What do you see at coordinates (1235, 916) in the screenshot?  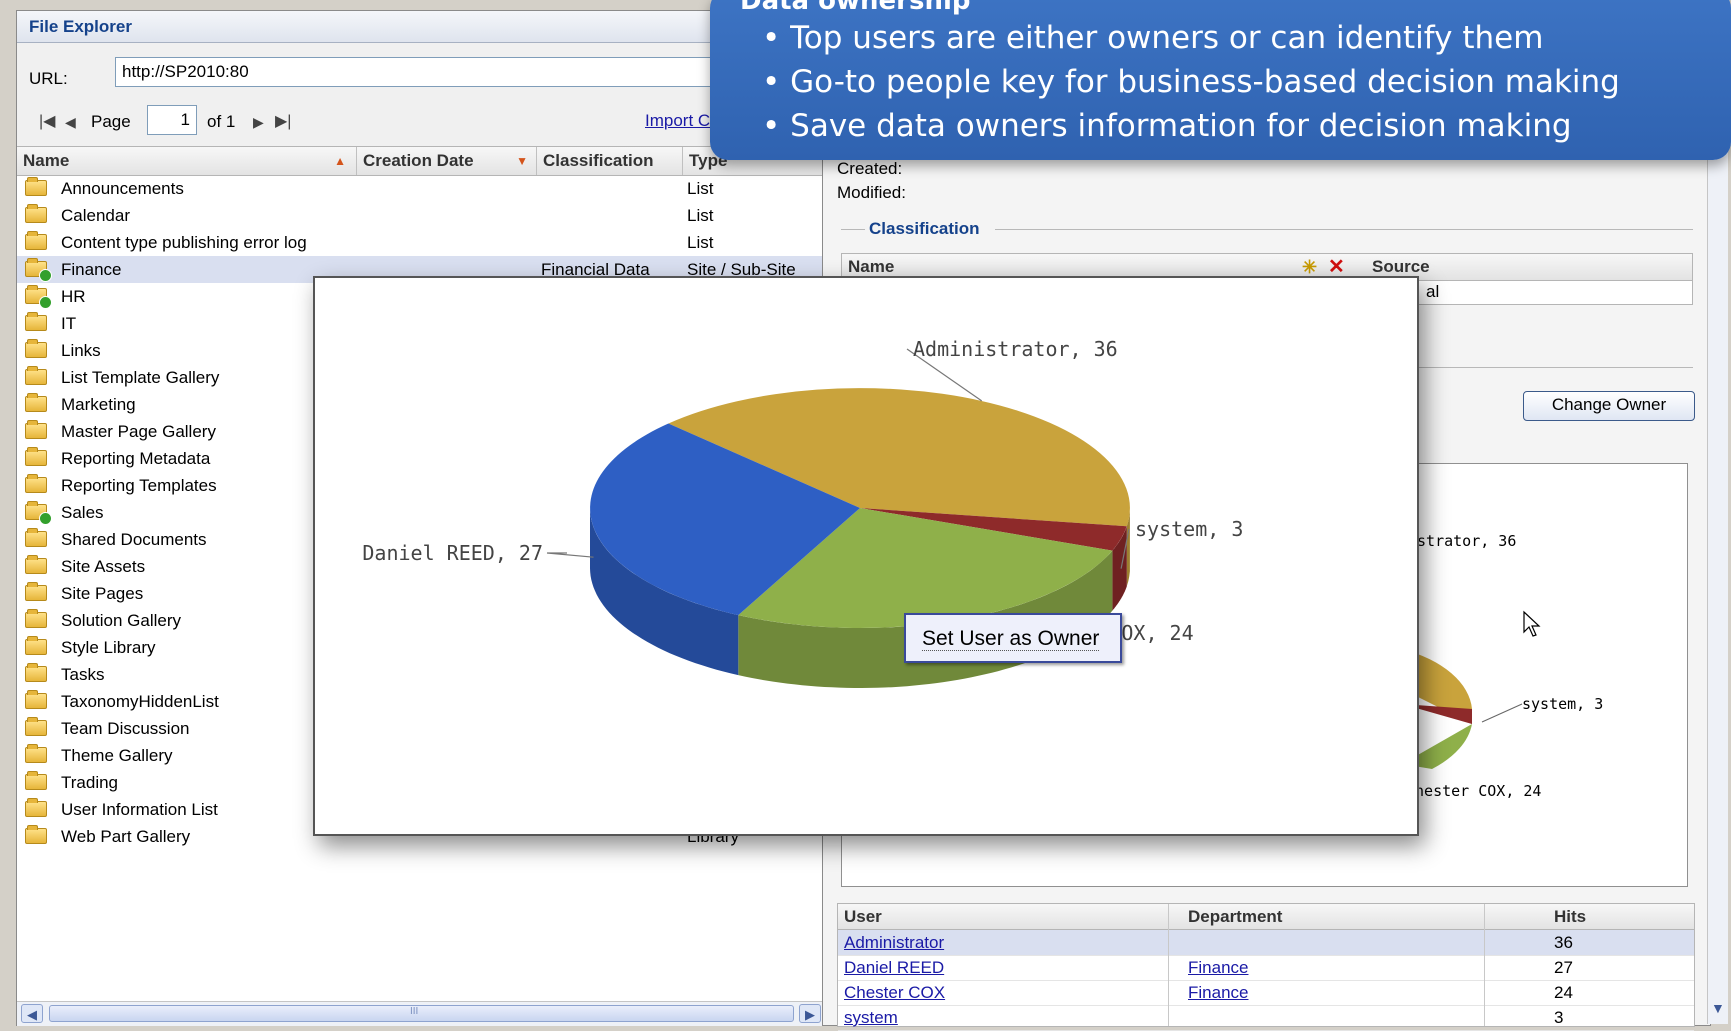 I see `users-col-department: Department` at bounding box center [1235, 916].